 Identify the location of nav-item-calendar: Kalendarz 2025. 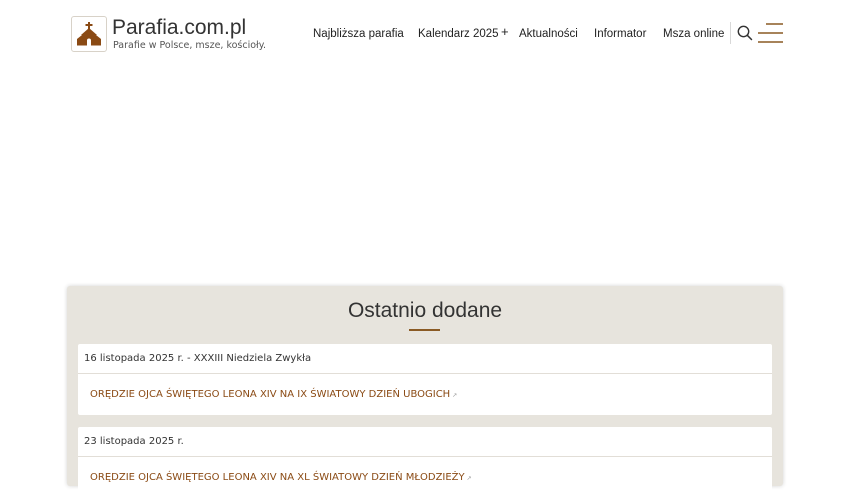
(458, 34).